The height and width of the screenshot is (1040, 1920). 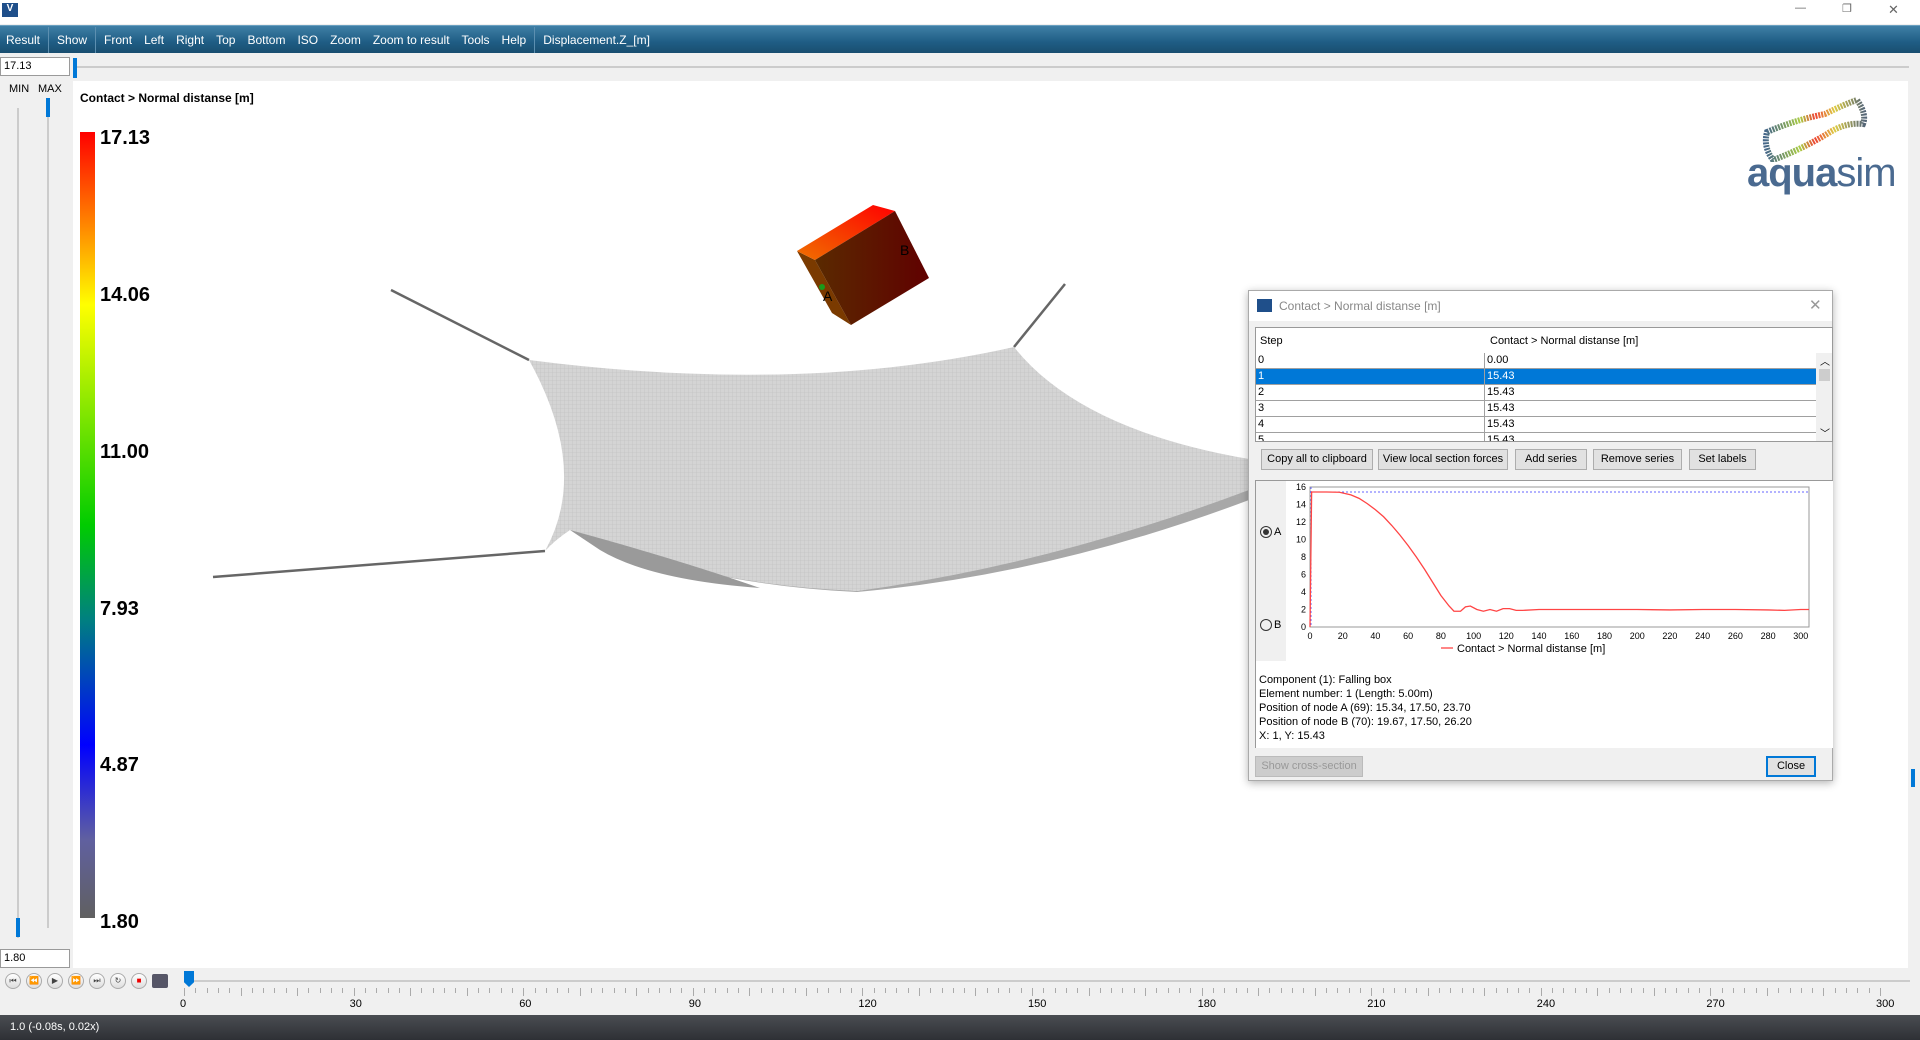 What do you see at coordinates (1824, 397) in the screenshot?
I see `table-scrollbar: ︿ ﹀` at bounding box center [1824, 397].